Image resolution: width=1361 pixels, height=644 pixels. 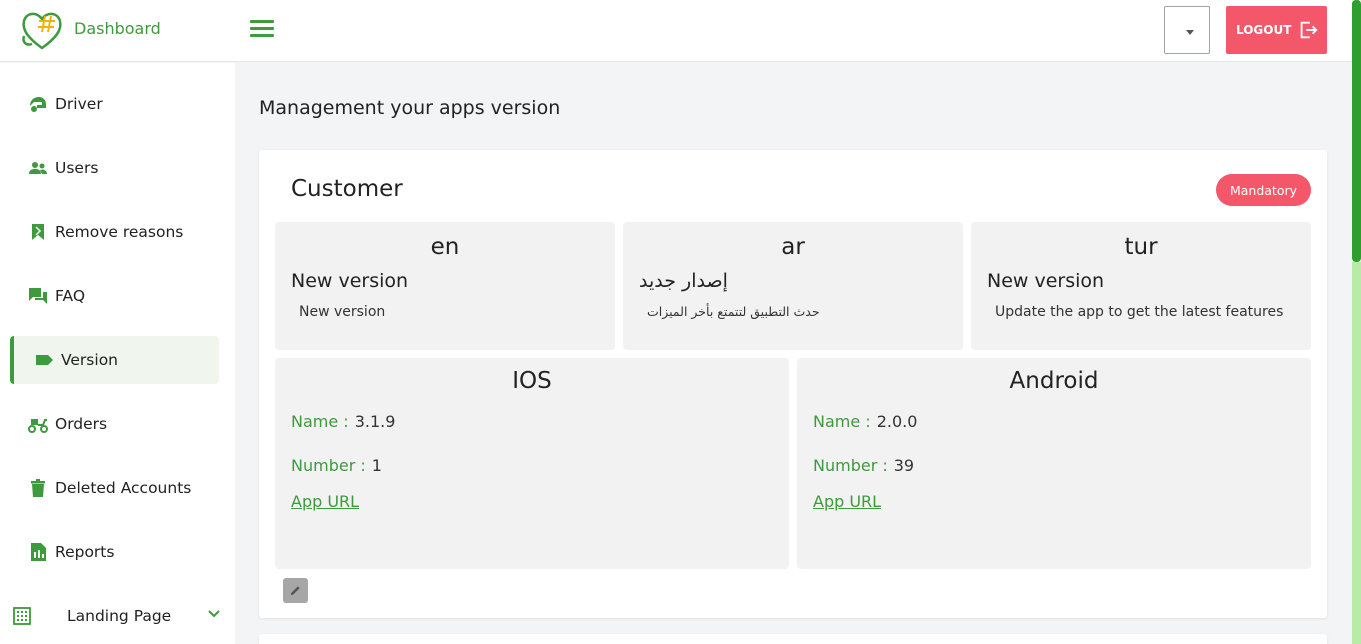 What do you see at coordinates (1309, 30) in the screenshot?
I see `logout-icon` at bounding box center [1309, 30].